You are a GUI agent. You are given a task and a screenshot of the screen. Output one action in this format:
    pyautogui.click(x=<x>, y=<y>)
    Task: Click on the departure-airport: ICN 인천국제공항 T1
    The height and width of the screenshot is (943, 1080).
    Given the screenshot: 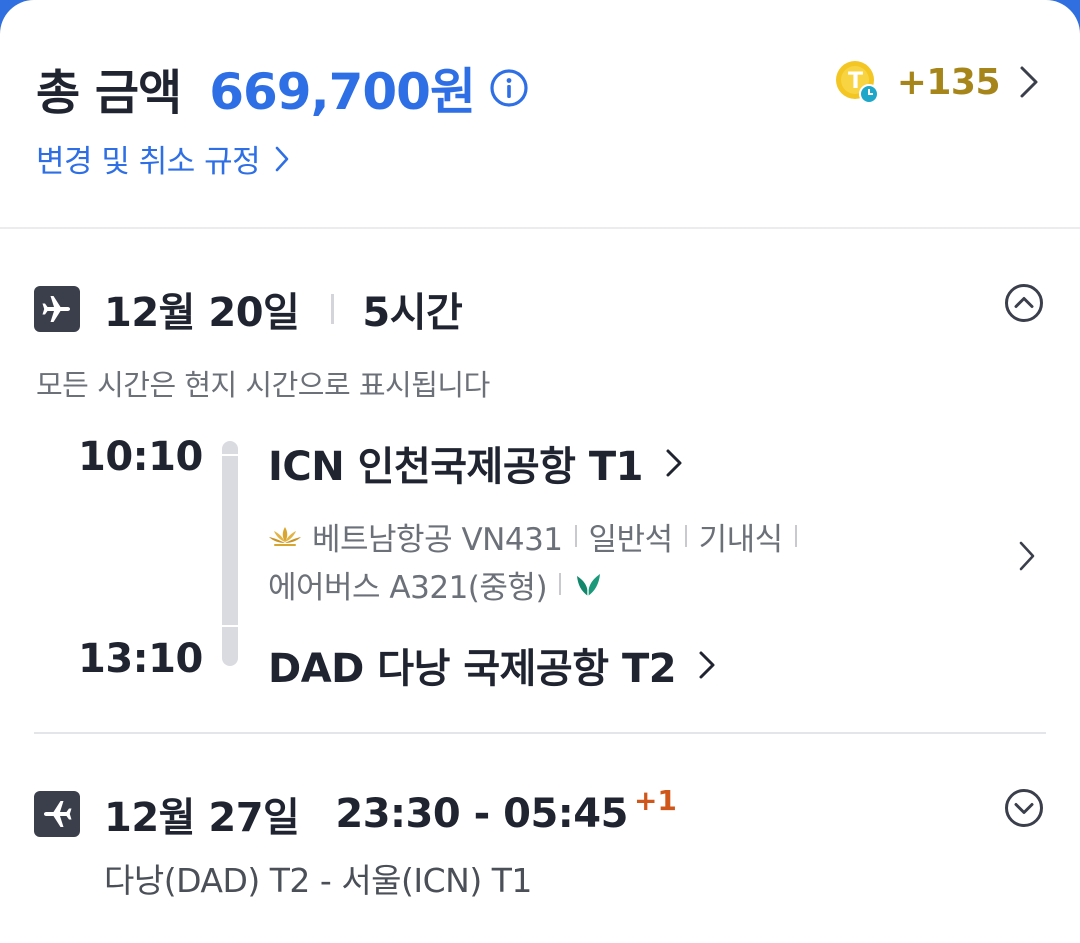 What is the action you would take?
    pyautogui.click(x=475, y=463)
    